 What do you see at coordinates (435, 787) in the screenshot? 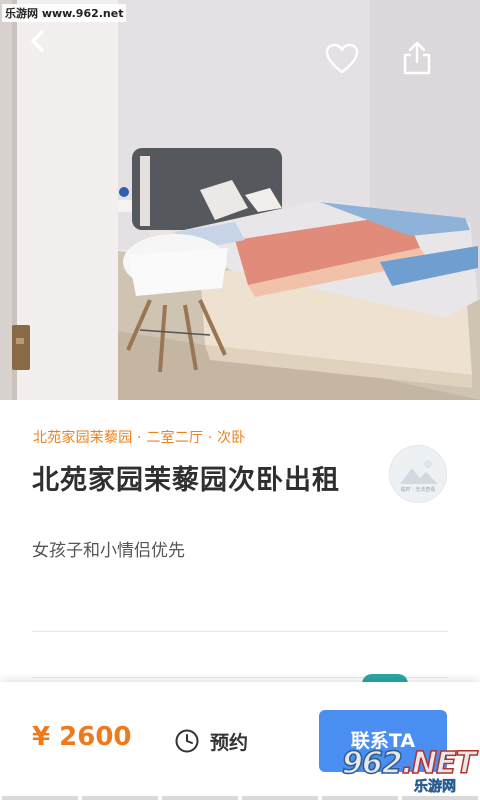
I see `watermark-text: 乐游网` at bounding box center [435, 787].